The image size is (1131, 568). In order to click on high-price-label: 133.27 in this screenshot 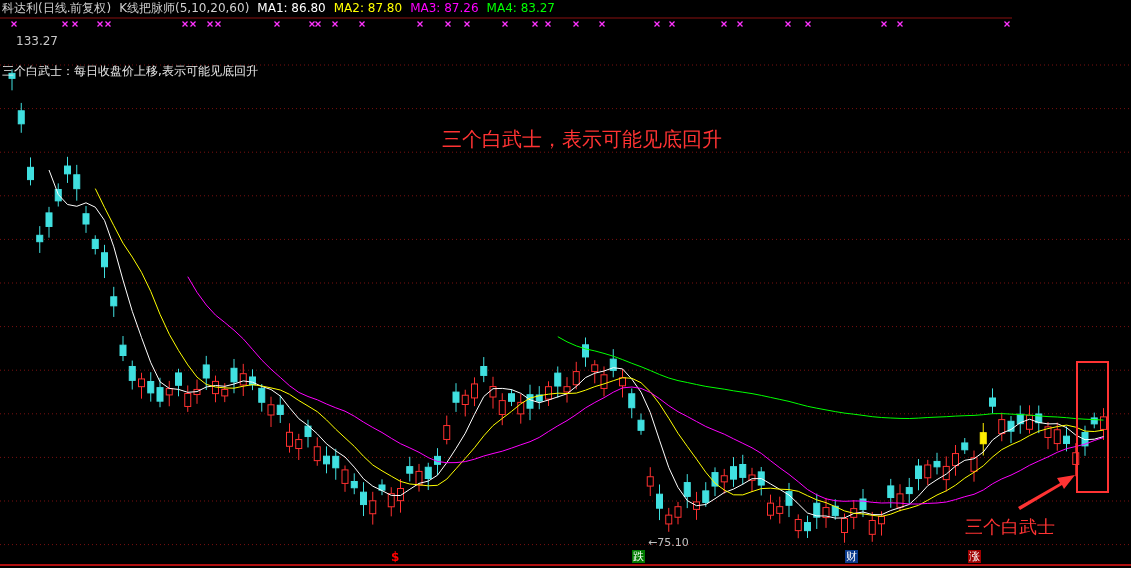, I will do `click(37, 41)`.